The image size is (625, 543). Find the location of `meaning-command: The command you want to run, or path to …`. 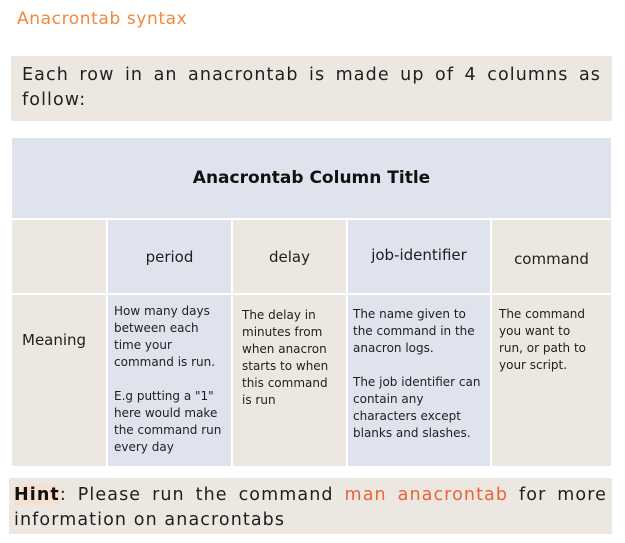

meaning-command: The command you want to run, or path to … is located at coordinates (551, 380).